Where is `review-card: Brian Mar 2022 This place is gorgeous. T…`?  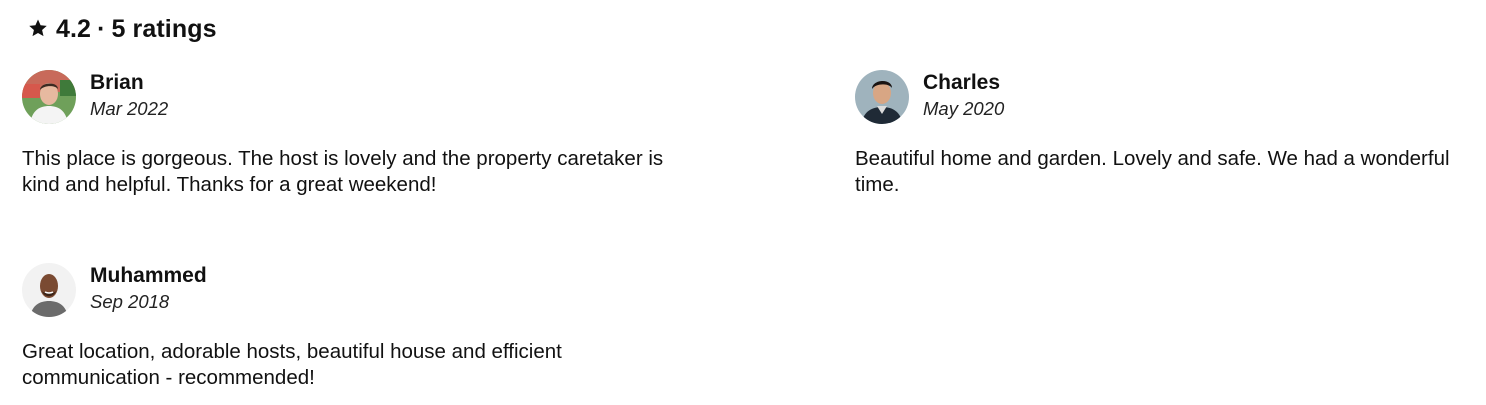 review-card: Brian Mar 2022 This place is gorgeous. T… is located at coordinates (352, 134).